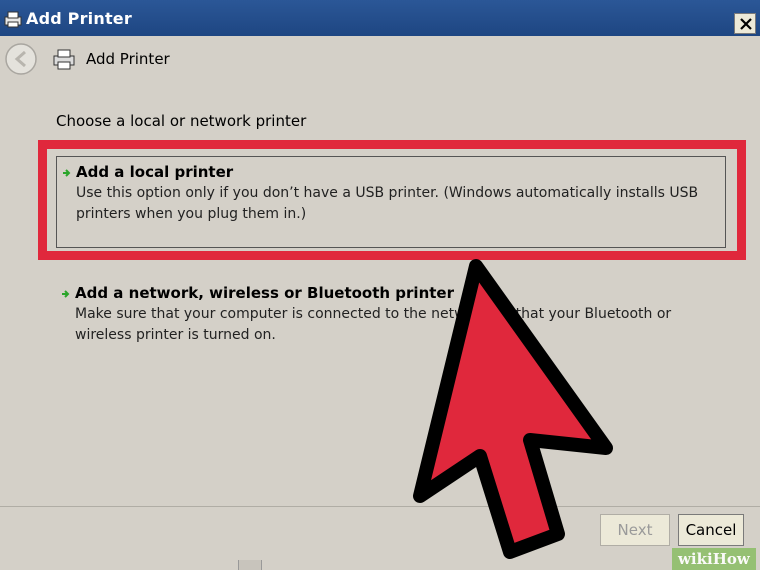  I want to click on cancel-button: Cancel, so click(711, 530).